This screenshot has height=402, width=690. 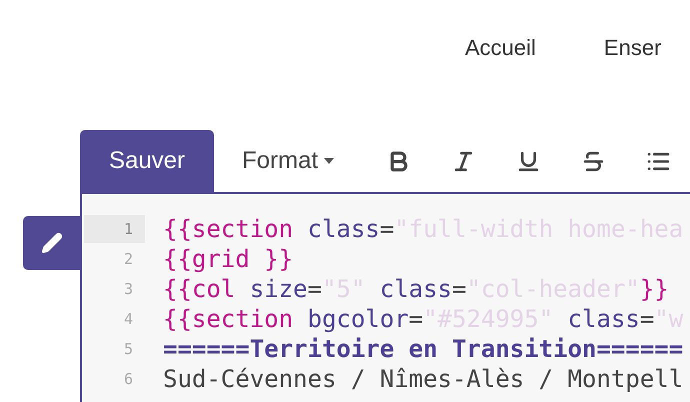 I want to click on line-number: 1, so click(x=114, y=229).